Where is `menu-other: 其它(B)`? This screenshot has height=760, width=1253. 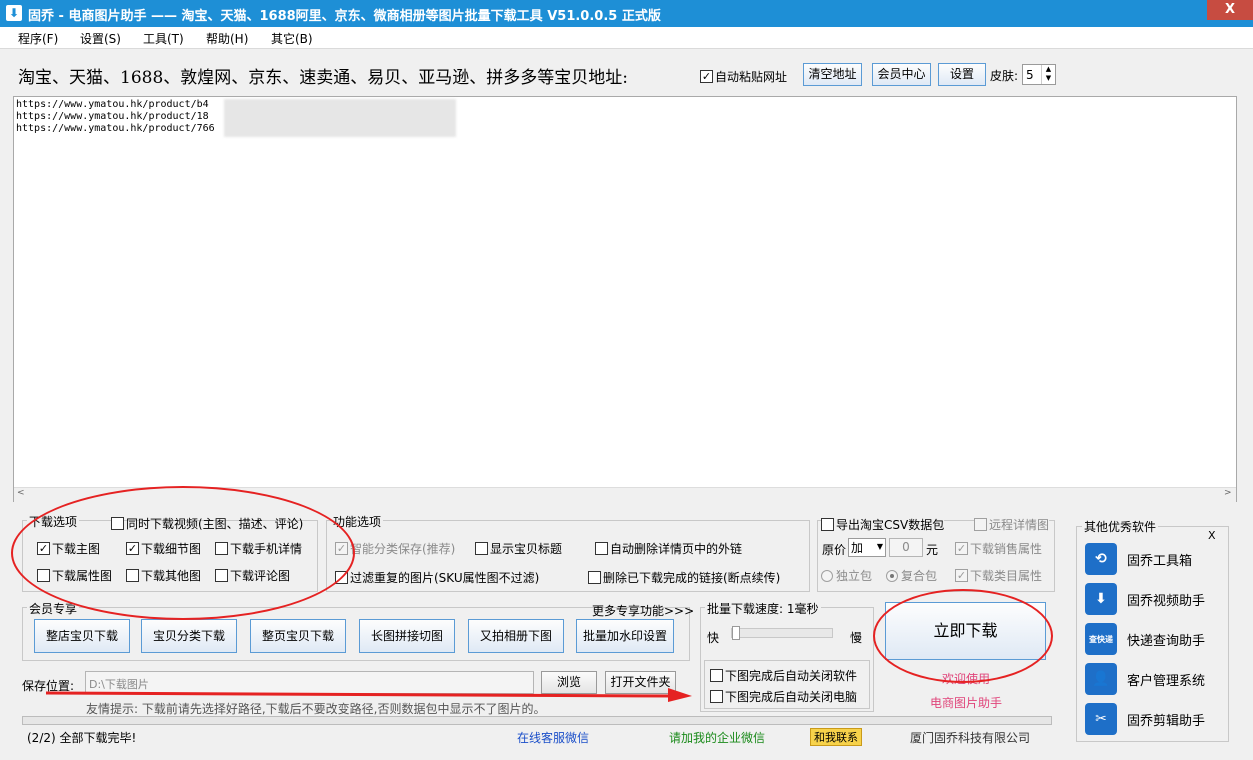 menu-other: 其它(B) is located at coordinates (292, 38).